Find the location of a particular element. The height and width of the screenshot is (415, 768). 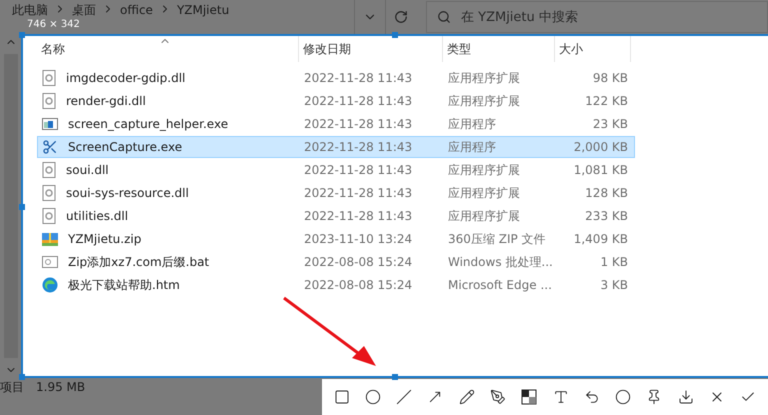

file-name: utilities.dll is located at coordinates (97, 216).